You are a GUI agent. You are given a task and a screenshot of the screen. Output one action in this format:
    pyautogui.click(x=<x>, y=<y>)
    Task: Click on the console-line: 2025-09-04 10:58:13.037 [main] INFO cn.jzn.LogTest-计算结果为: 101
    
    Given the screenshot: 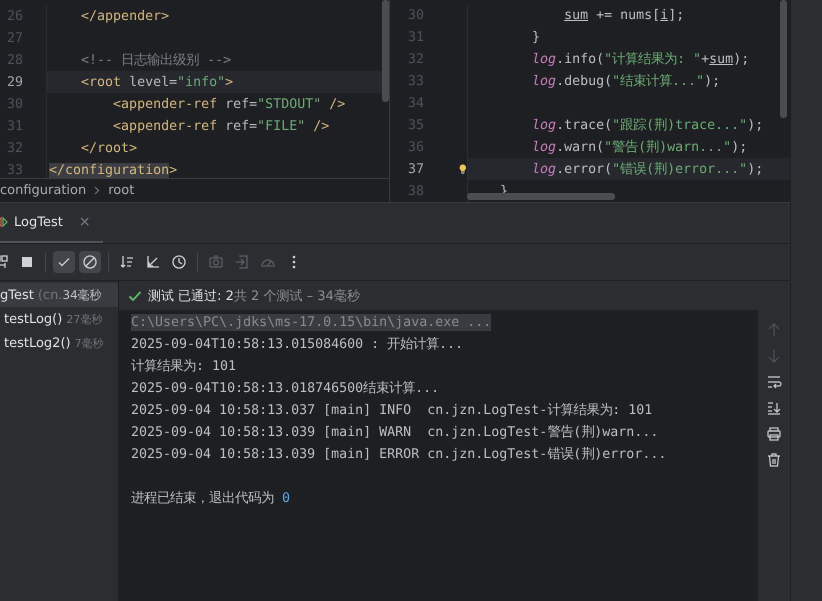 What is the action you would take?
    pyautogui.click(x=391, y=410)
    